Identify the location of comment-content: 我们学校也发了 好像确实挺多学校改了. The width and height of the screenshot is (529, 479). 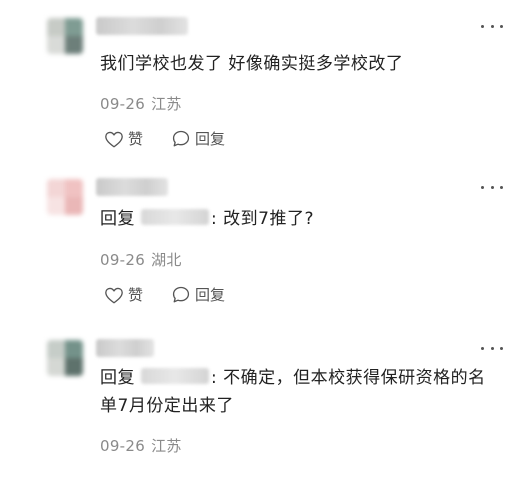
(300, 64).